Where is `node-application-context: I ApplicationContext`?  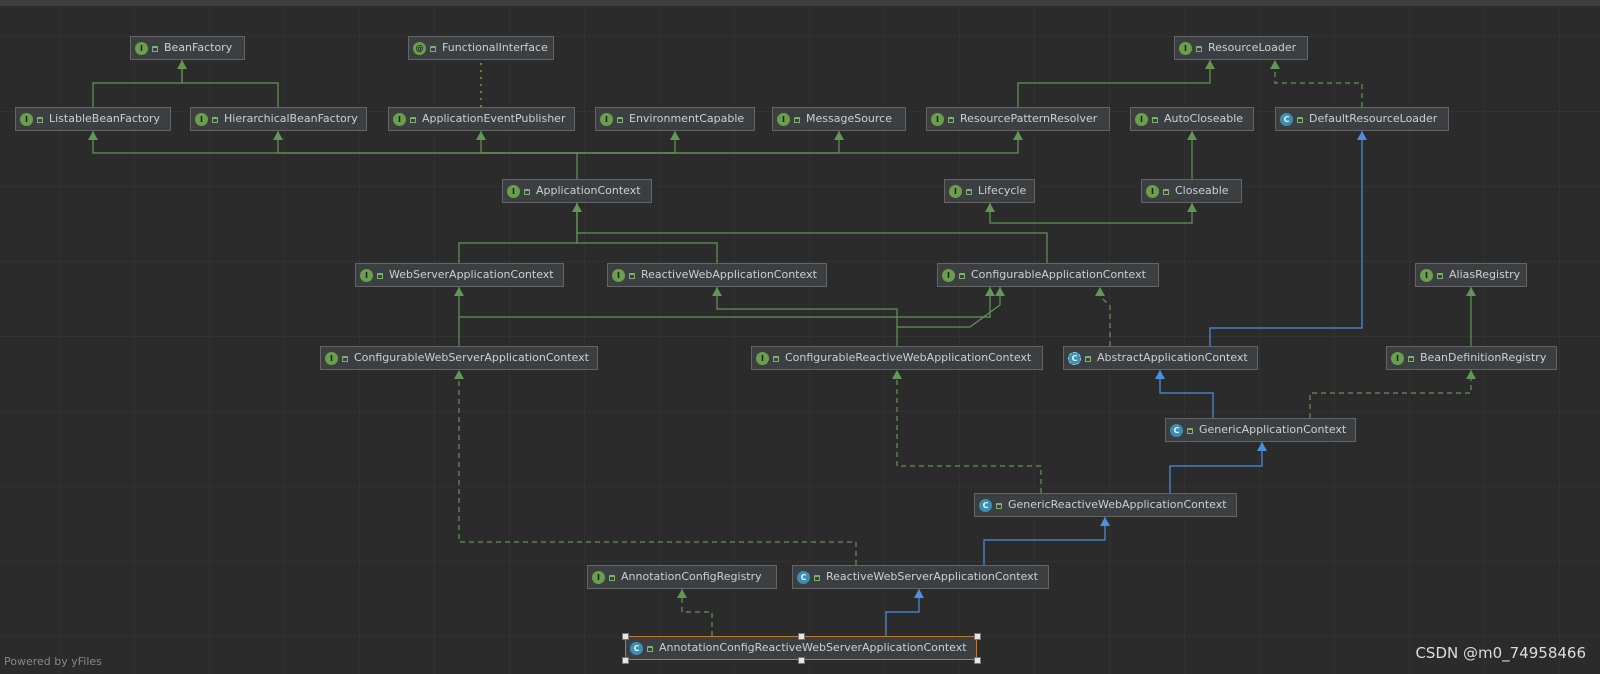 node-application-context: I ApplicationContext is located at coordinates (577, 191).